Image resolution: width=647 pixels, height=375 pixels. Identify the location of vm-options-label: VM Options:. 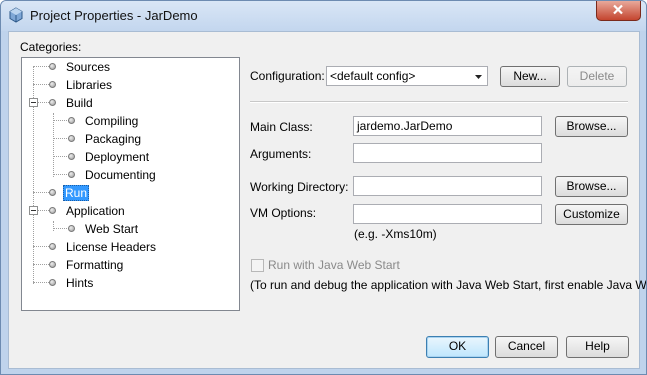
(283, 213).